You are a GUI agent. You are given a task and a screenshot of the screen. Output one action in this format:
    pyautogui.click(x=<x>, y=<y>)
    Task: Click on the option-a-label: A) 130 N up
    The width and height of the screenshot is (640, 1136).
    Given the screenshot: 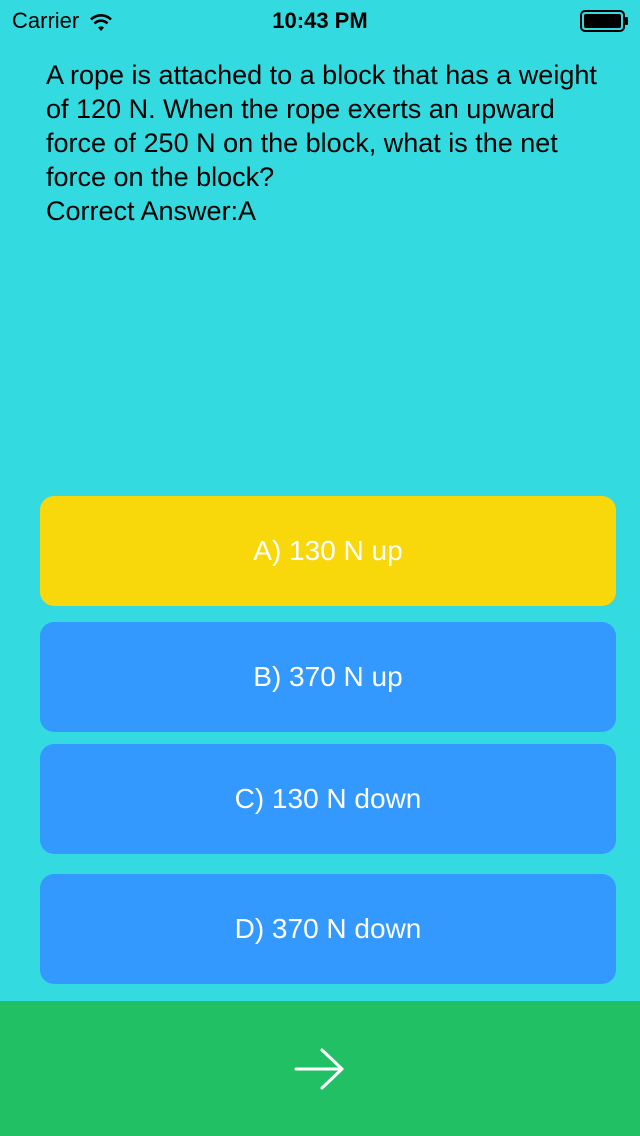 What is the action you would take?
    pyautogui.click(x=328, y=550)
    